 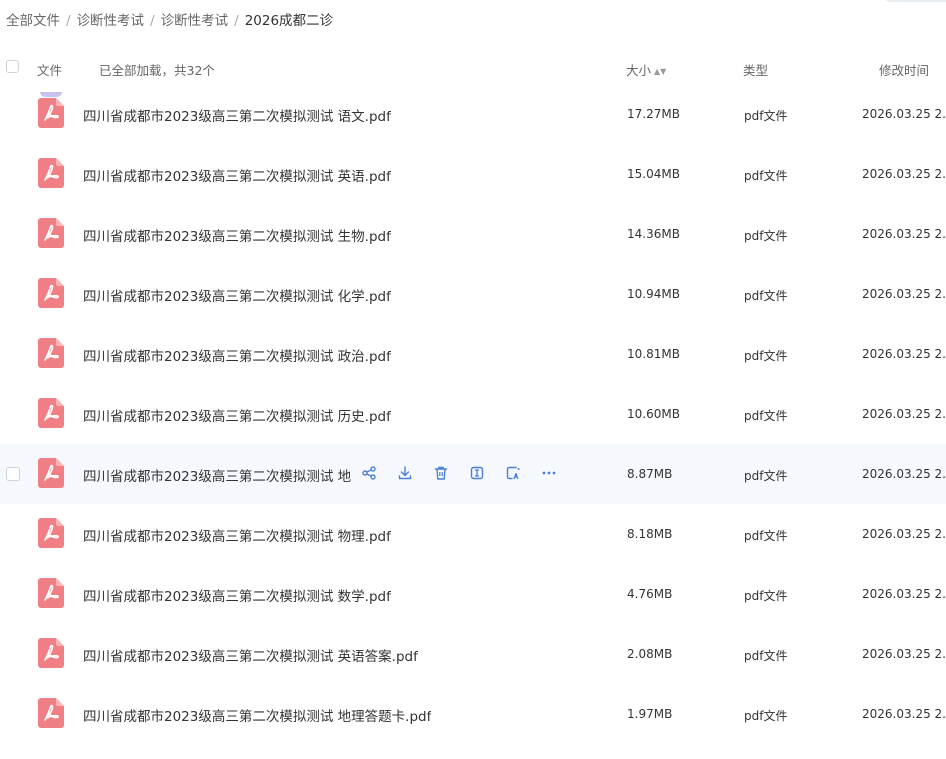 I want to click on more-icon, so click(x=549, y=473).